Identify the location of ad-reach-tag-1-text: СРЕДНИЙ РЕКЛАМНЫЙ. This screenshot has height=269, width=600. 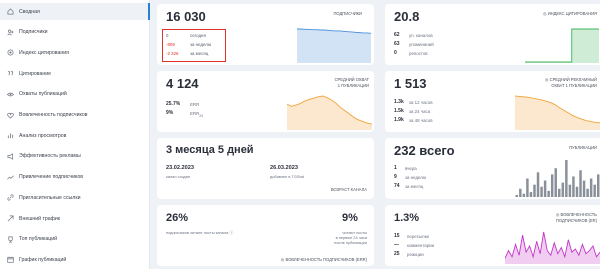
(573, 79).